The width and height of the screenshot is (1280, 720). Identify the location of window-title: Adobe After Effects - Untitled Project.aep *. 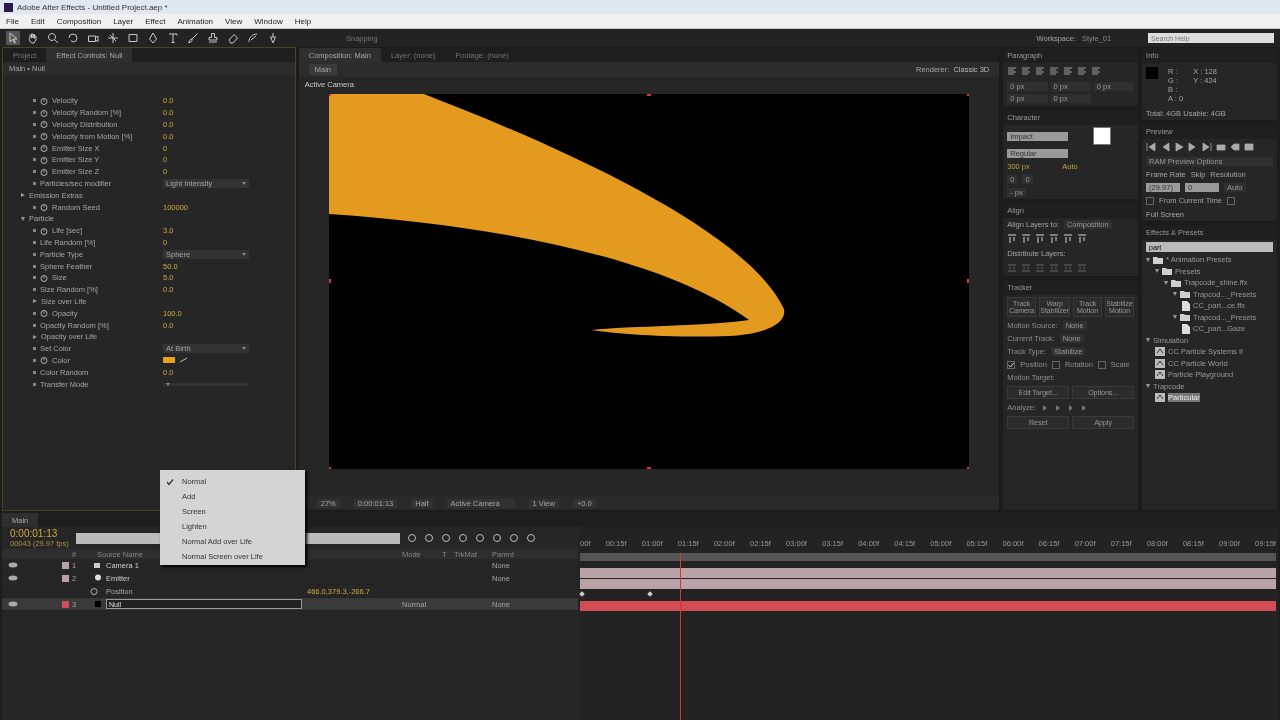
(92, 7).